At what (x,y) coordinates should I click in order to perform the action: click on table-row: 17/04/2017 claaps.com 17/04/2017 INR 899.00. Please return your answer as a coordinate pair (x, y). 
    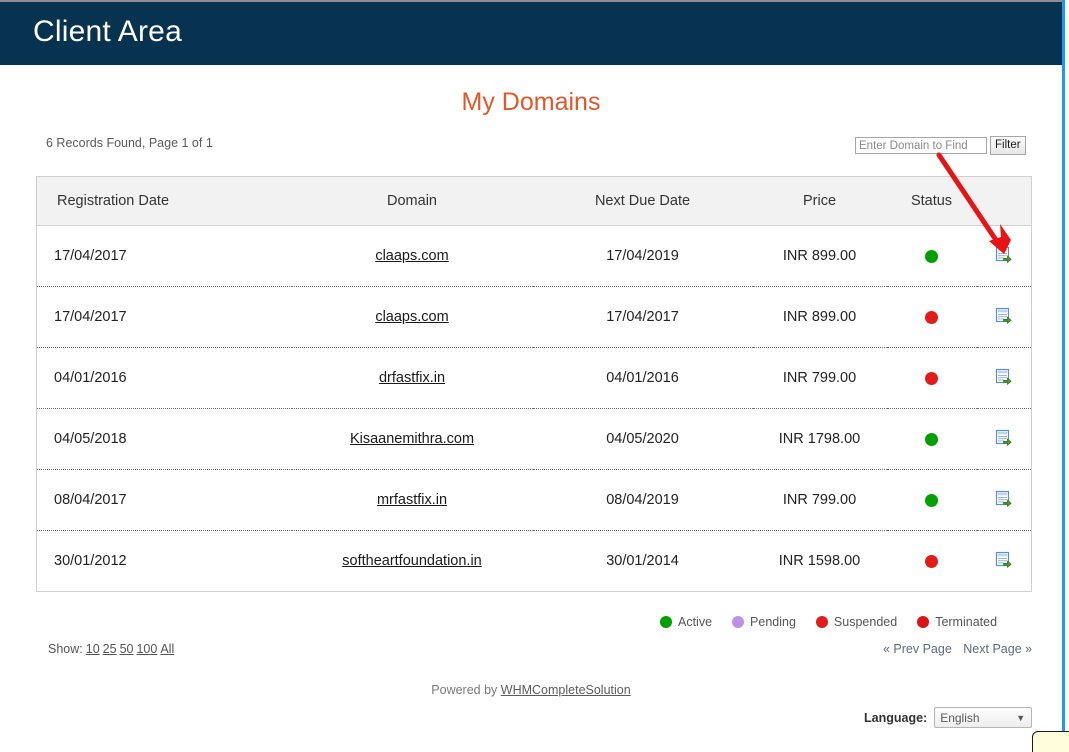
    Looking at the image, I should click on (534, 317).